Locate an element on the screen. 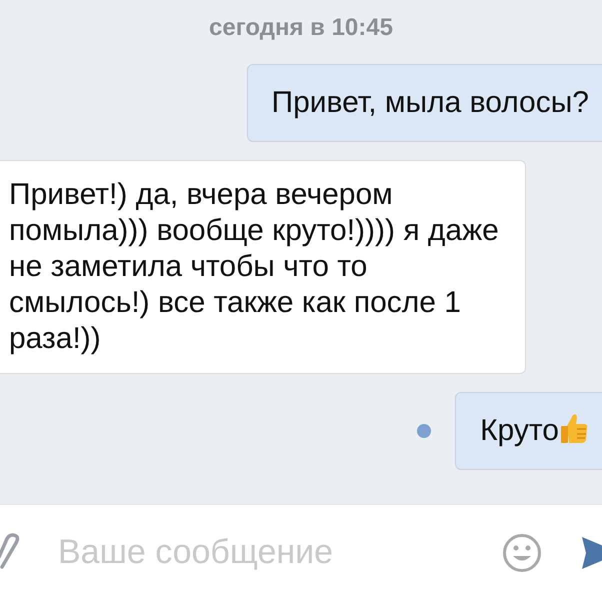  message-bubble: Привет, мыла волосы? is located at coordinates (424, 103).